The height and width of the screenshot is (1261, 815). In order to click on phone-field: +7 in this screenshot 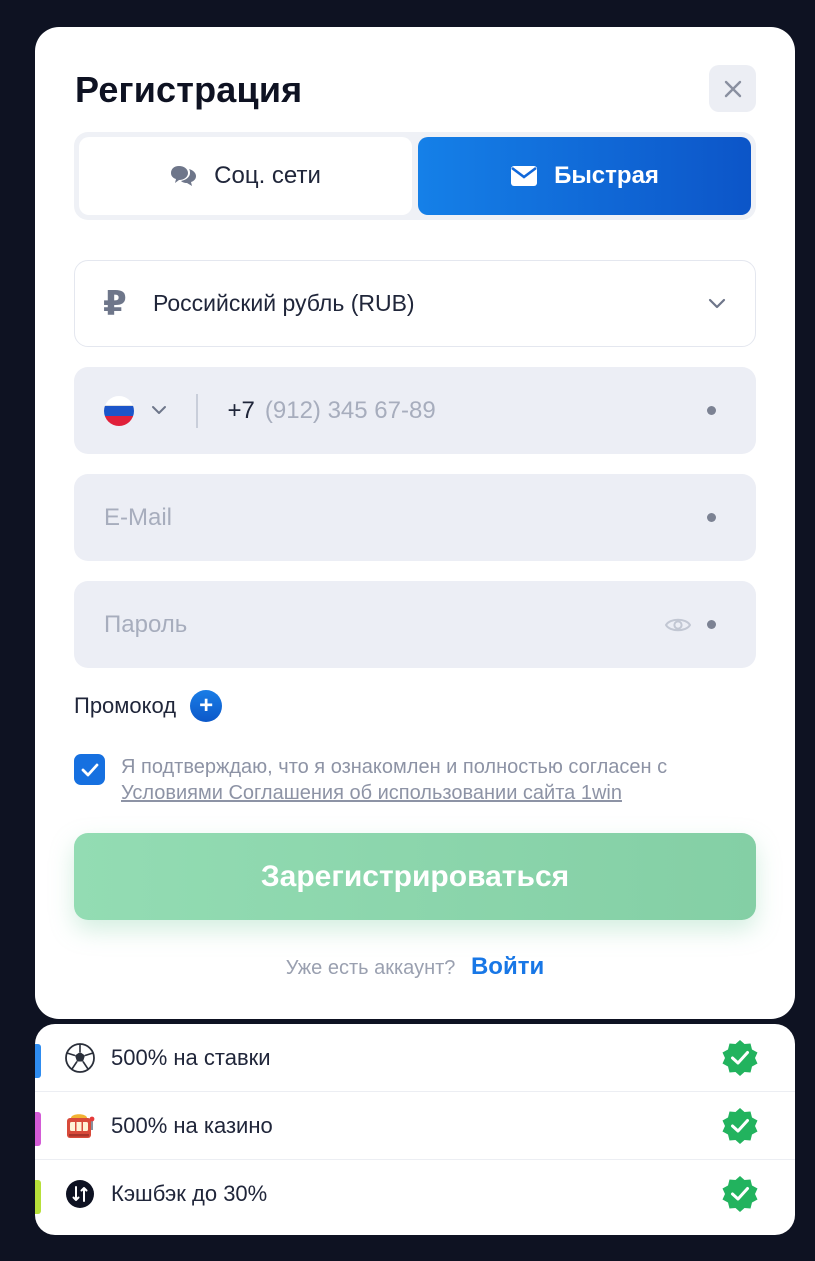, I will do `click(415, 410)`.